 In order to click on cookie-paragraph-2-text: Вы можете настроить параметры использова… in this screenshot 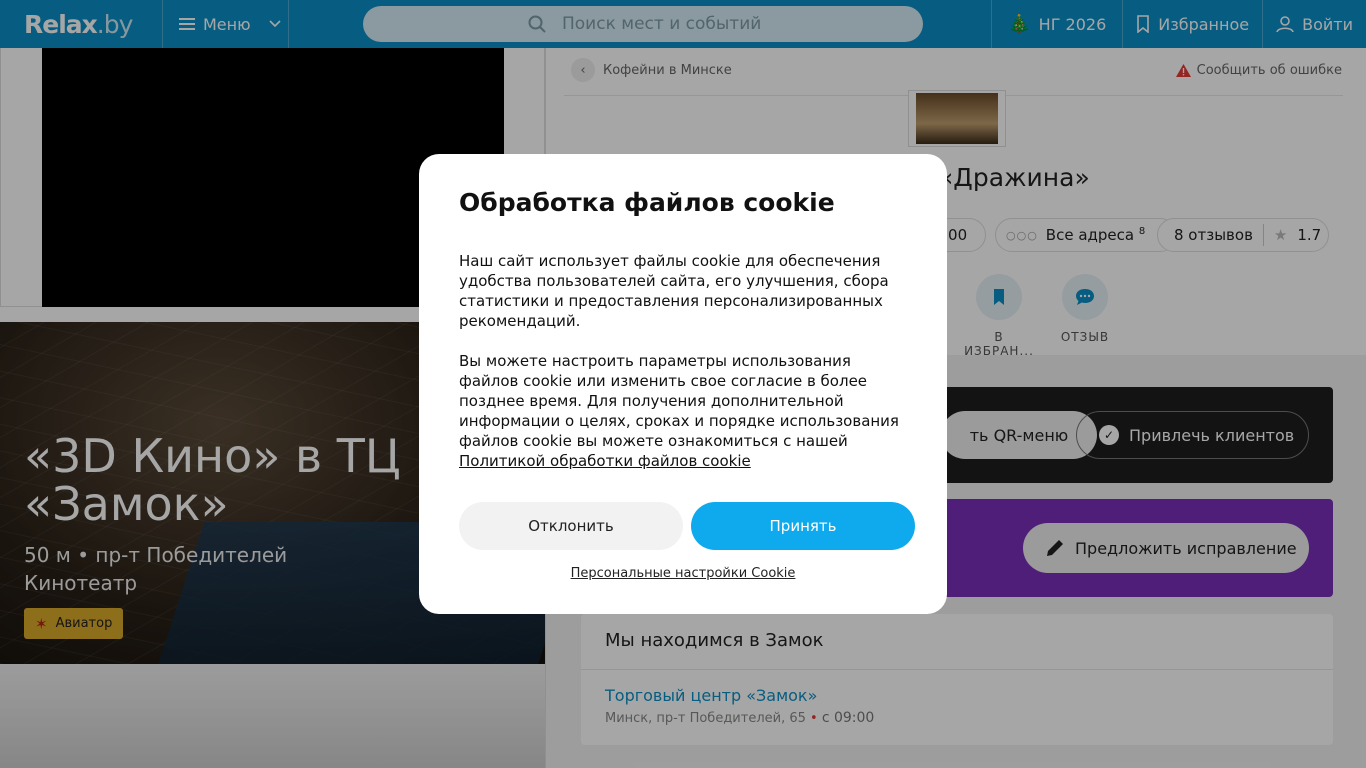, I will do `click(679, 401)`.